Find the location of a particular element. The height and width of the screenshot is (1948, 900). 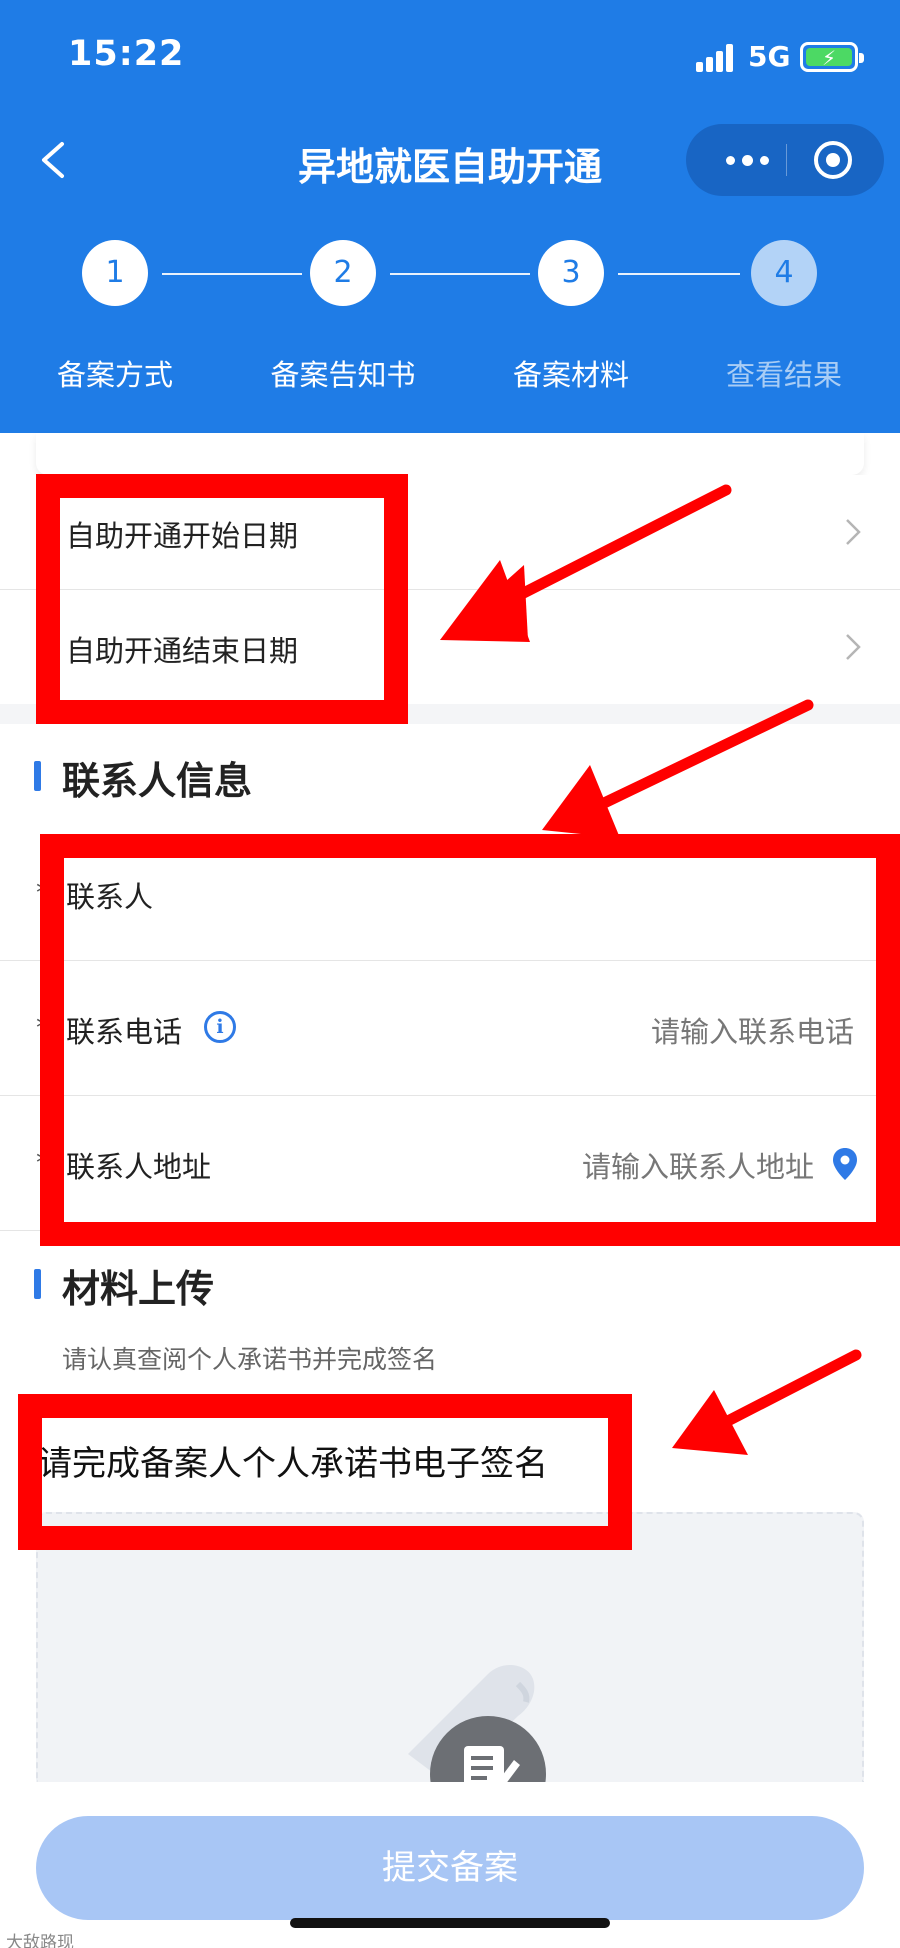

step-4-circle: 4 is located at coordinates (784, 273).